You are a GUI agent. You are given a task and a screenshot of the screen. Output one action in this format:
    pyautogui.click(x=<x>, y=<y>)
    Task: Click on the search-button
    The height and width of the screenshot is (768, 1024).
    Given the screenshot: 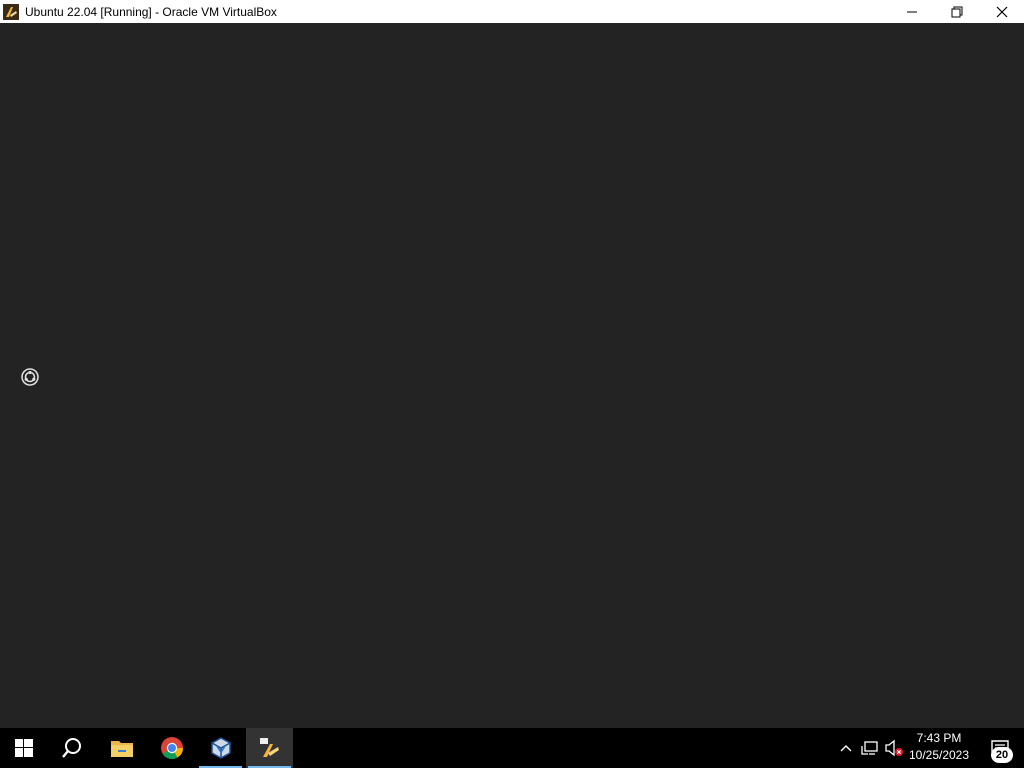 What is the action you would take?
    pyautogui.click(x=71, y=748)
    